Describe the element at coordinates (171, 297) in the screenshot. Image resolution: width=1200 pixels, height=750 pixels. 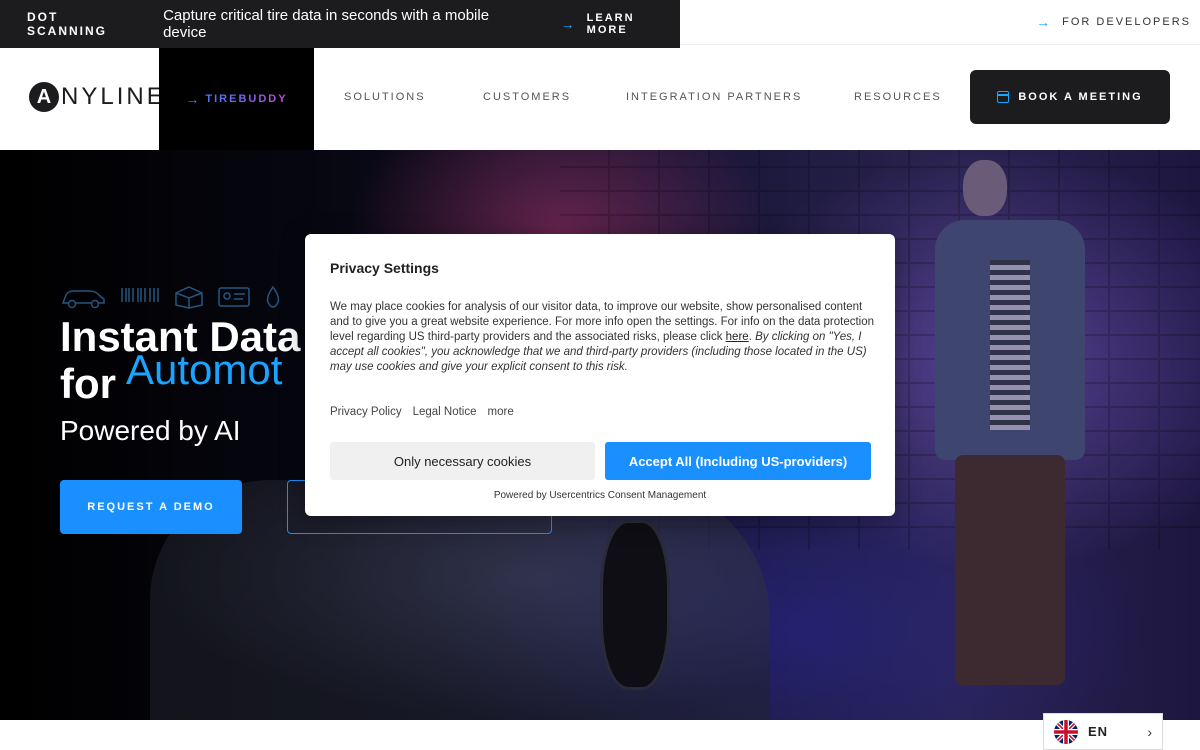
I see `hero-feature-icons` at that location.